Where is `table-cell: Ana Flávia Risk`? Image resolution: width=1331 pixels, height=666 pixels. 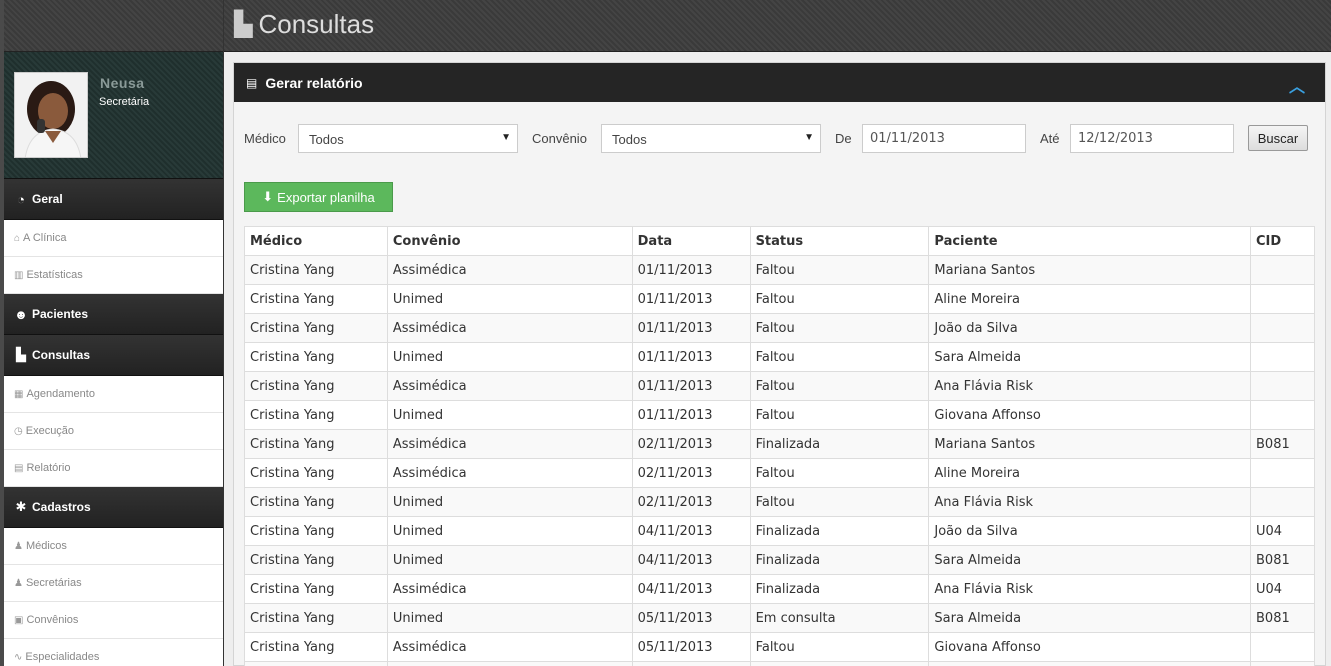
table-cell: Ana Flávia Risk is located at coordinates (1089, 589).